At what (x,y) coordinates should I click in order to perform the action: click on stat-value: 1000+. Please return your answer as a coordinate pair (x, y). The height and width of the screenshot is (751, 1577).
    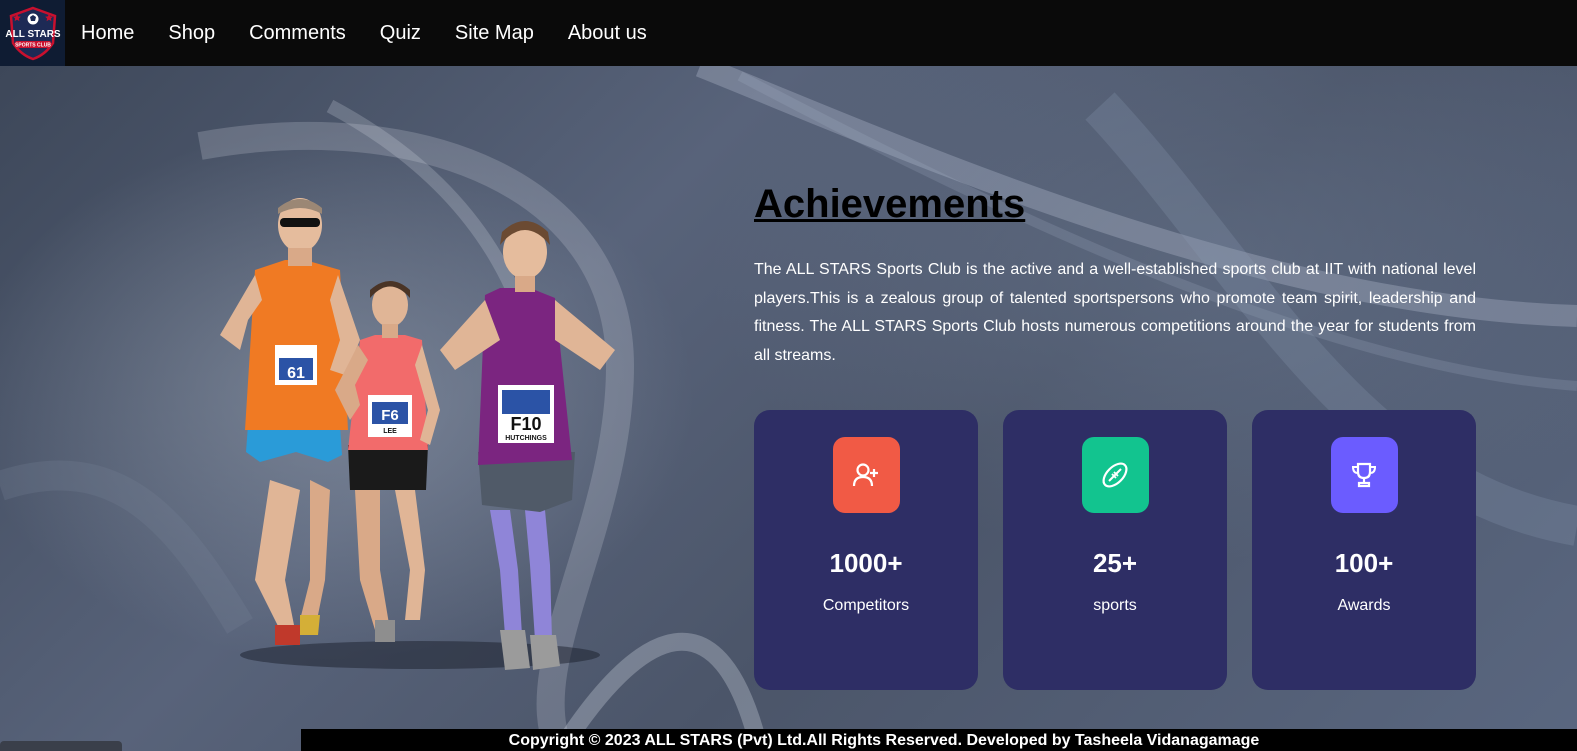
    Looking at the image, I should click on (866, 563).